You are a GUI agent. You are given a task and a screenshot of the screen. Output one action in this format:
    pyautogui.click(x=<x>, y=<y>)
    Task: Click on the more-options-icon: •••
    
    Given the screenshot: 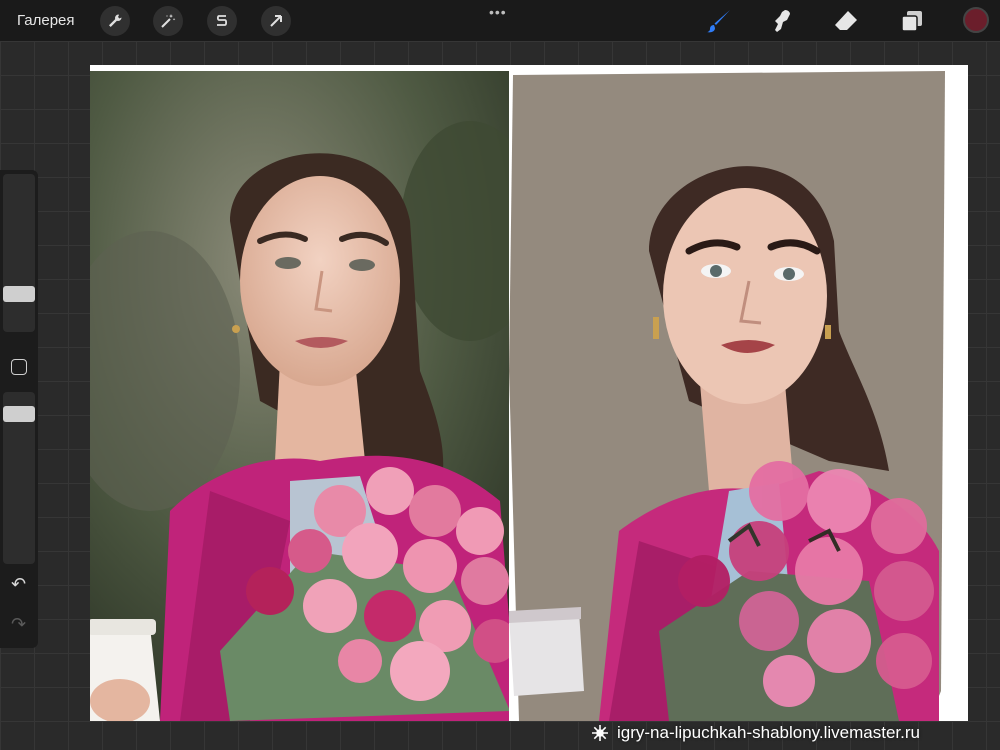 What is the action you would take?
    pyautogui.click(x=498, y=12)
    